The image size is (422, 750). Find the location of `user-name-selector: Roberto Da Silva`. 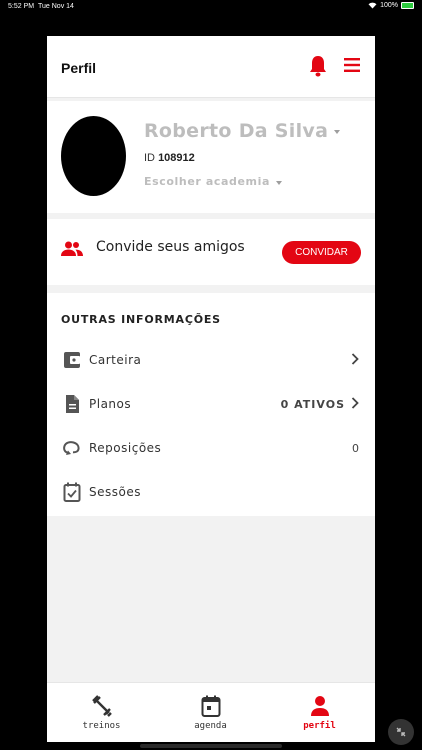

user-name-selector: Roberto Da Silva is located at coordinates (242, 131).